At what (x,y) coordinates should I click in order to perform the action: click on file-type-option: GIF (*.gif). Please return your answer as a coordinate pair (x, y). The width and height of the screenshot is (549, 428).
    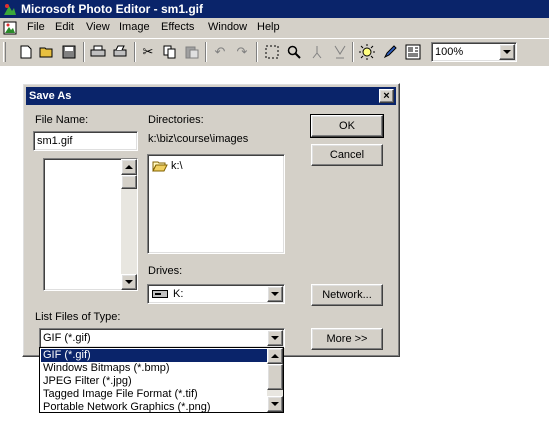
    Looking at the image, I should click on (154, 355).